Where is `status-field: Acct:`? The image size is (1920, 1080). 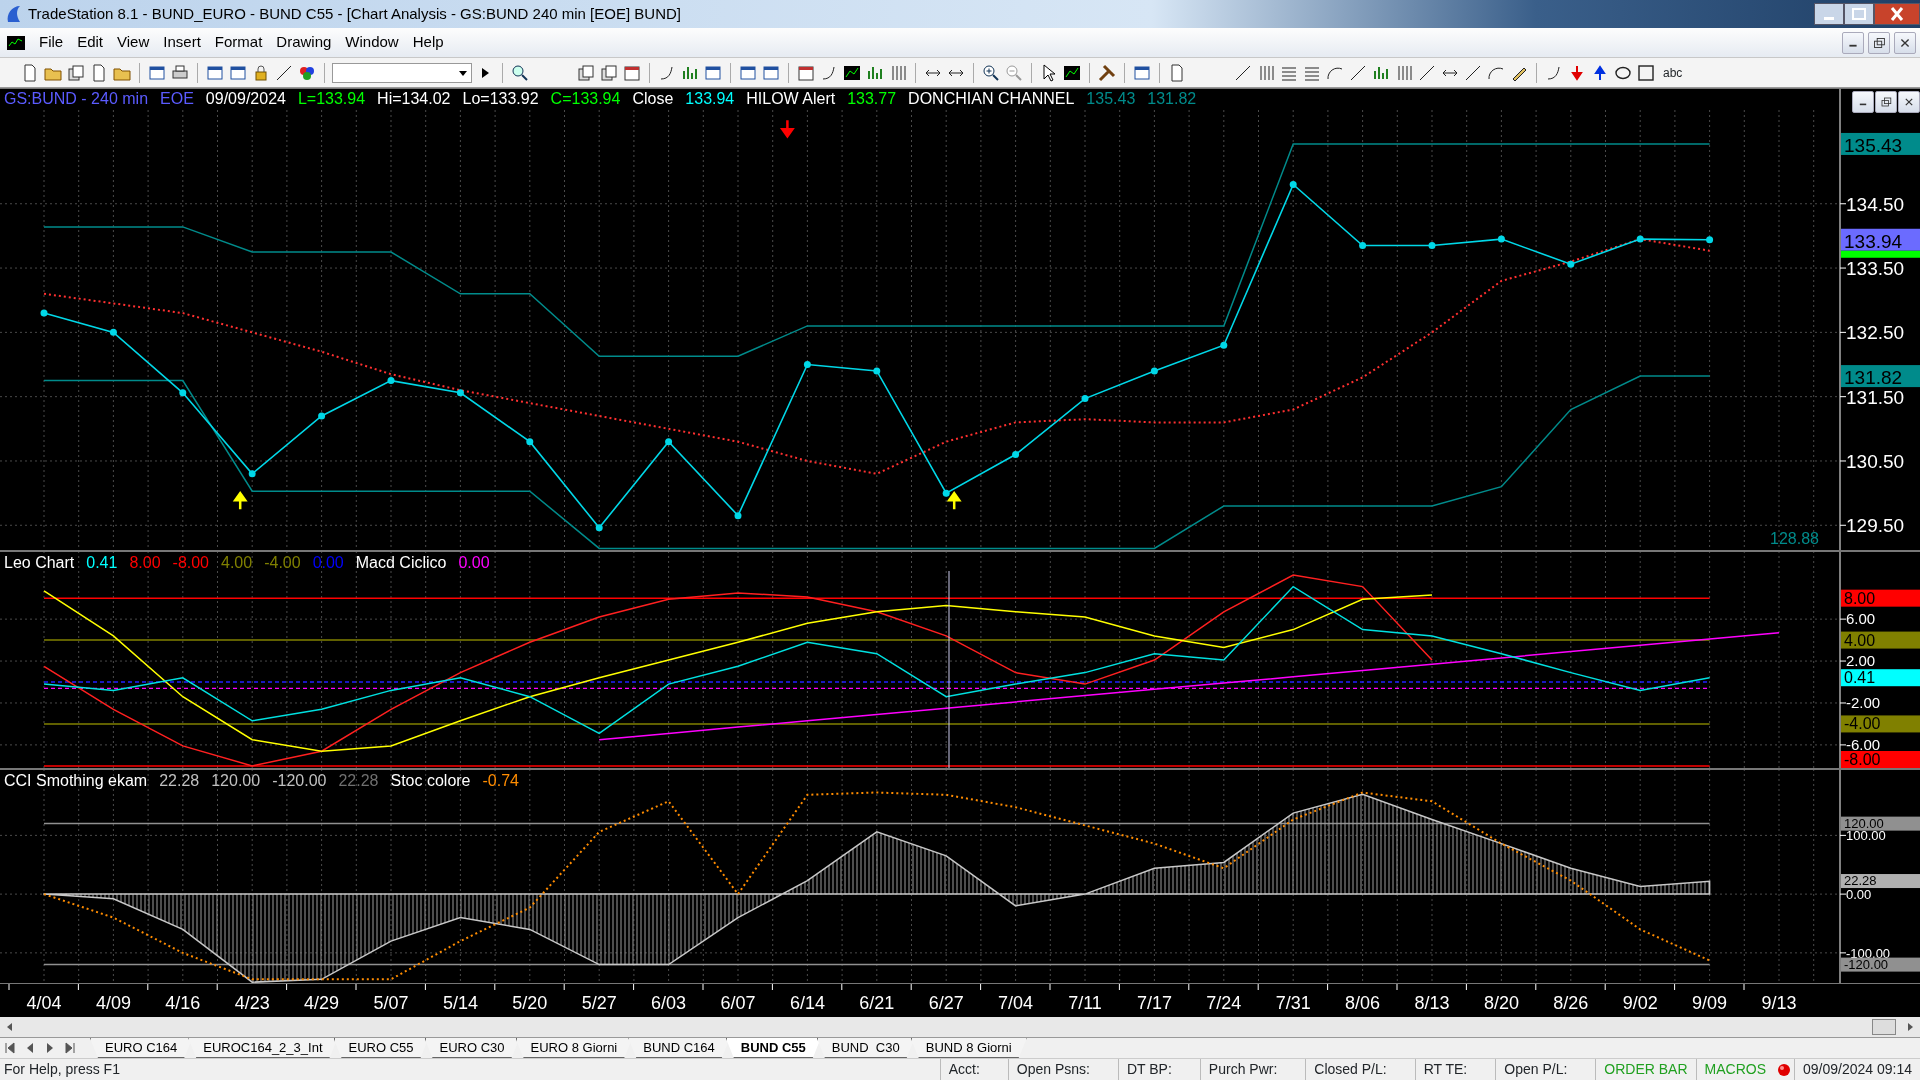
status-field: Acct: is located at coordinates (973, 1069).